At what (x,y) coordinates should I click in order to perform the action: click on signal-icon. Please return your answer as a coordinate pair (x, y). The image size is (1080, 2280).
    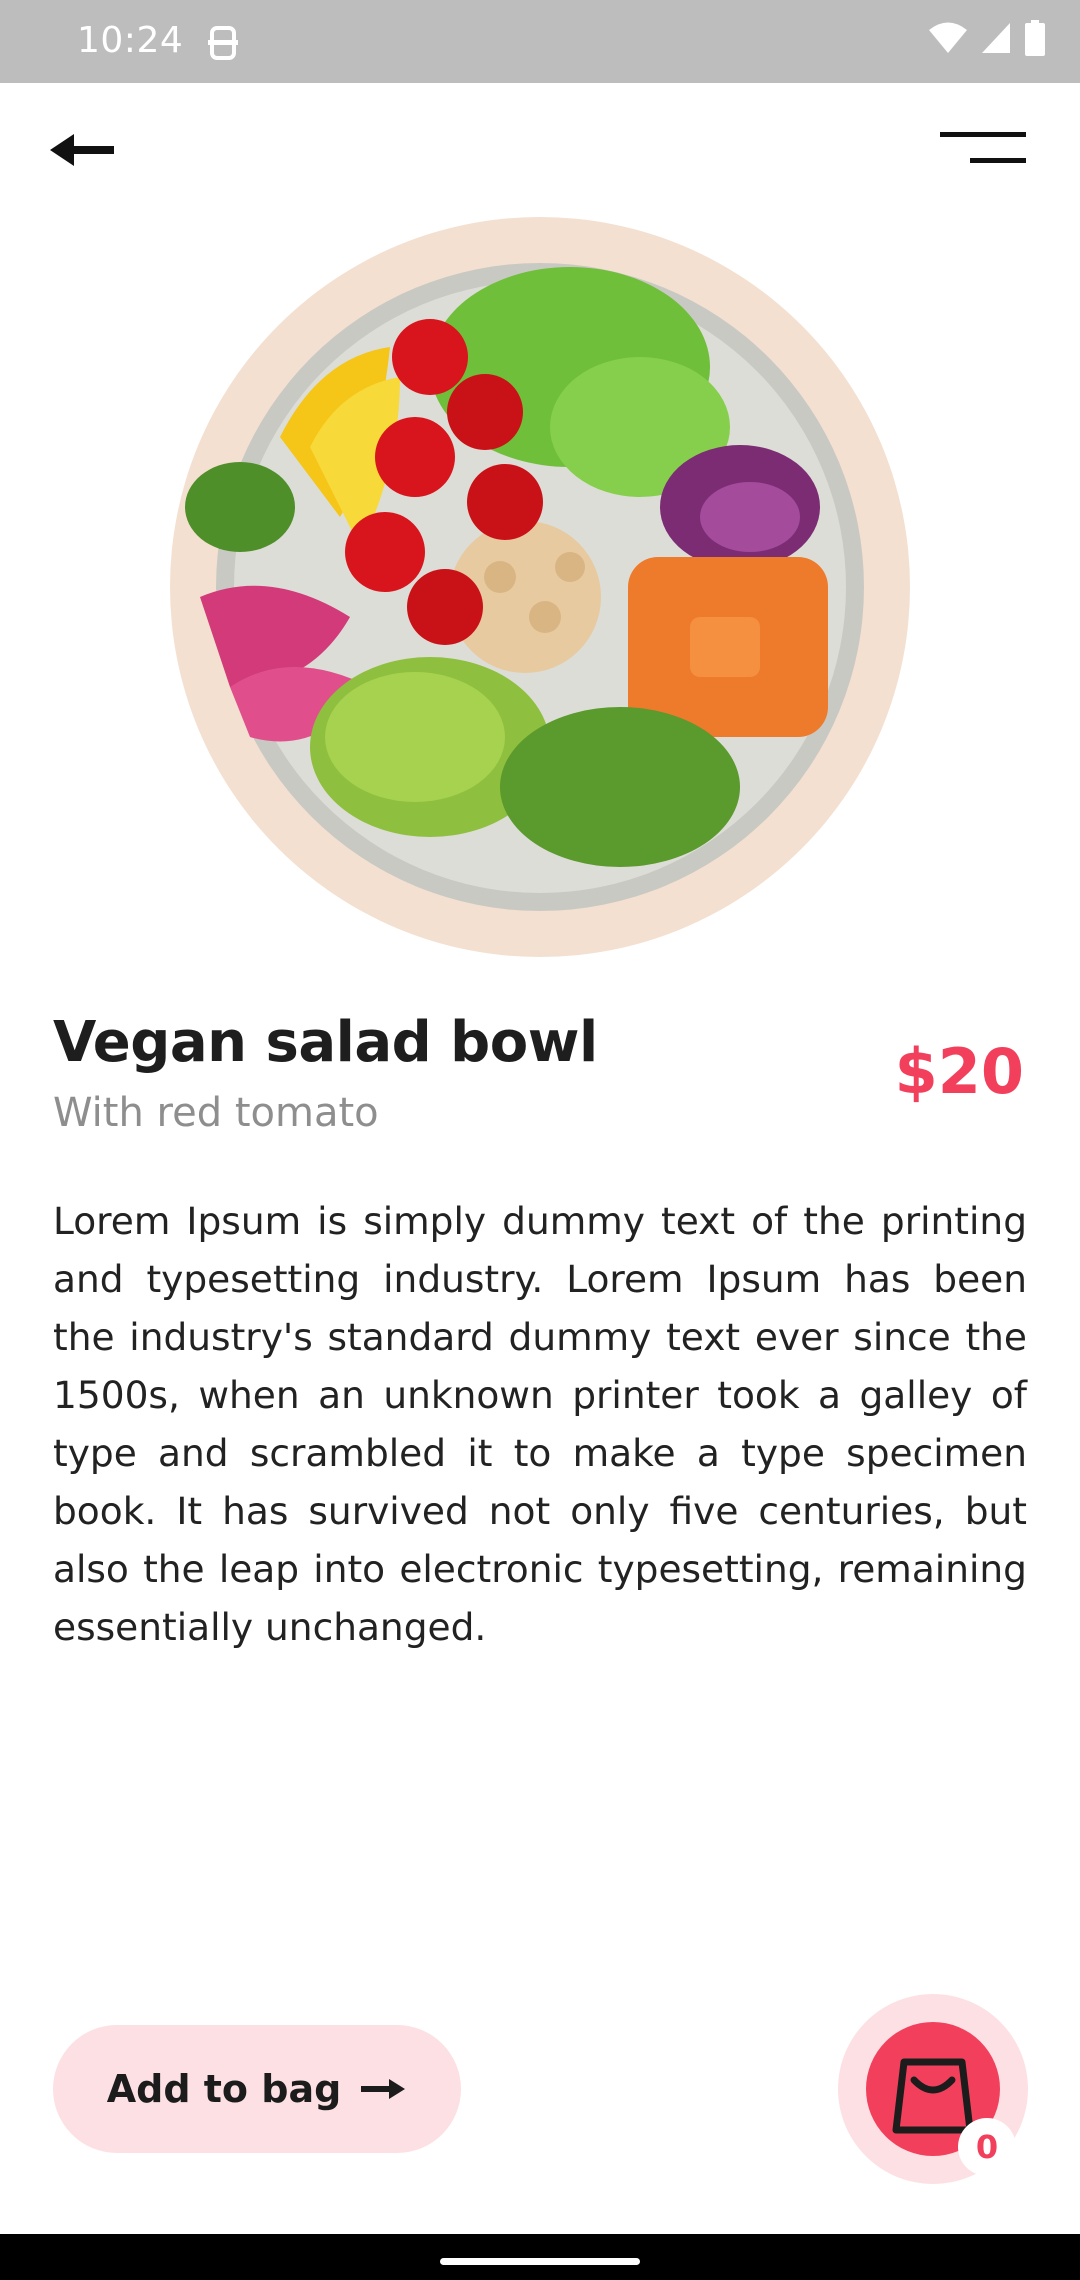
    Looking at the image, I should click on (996, 38).